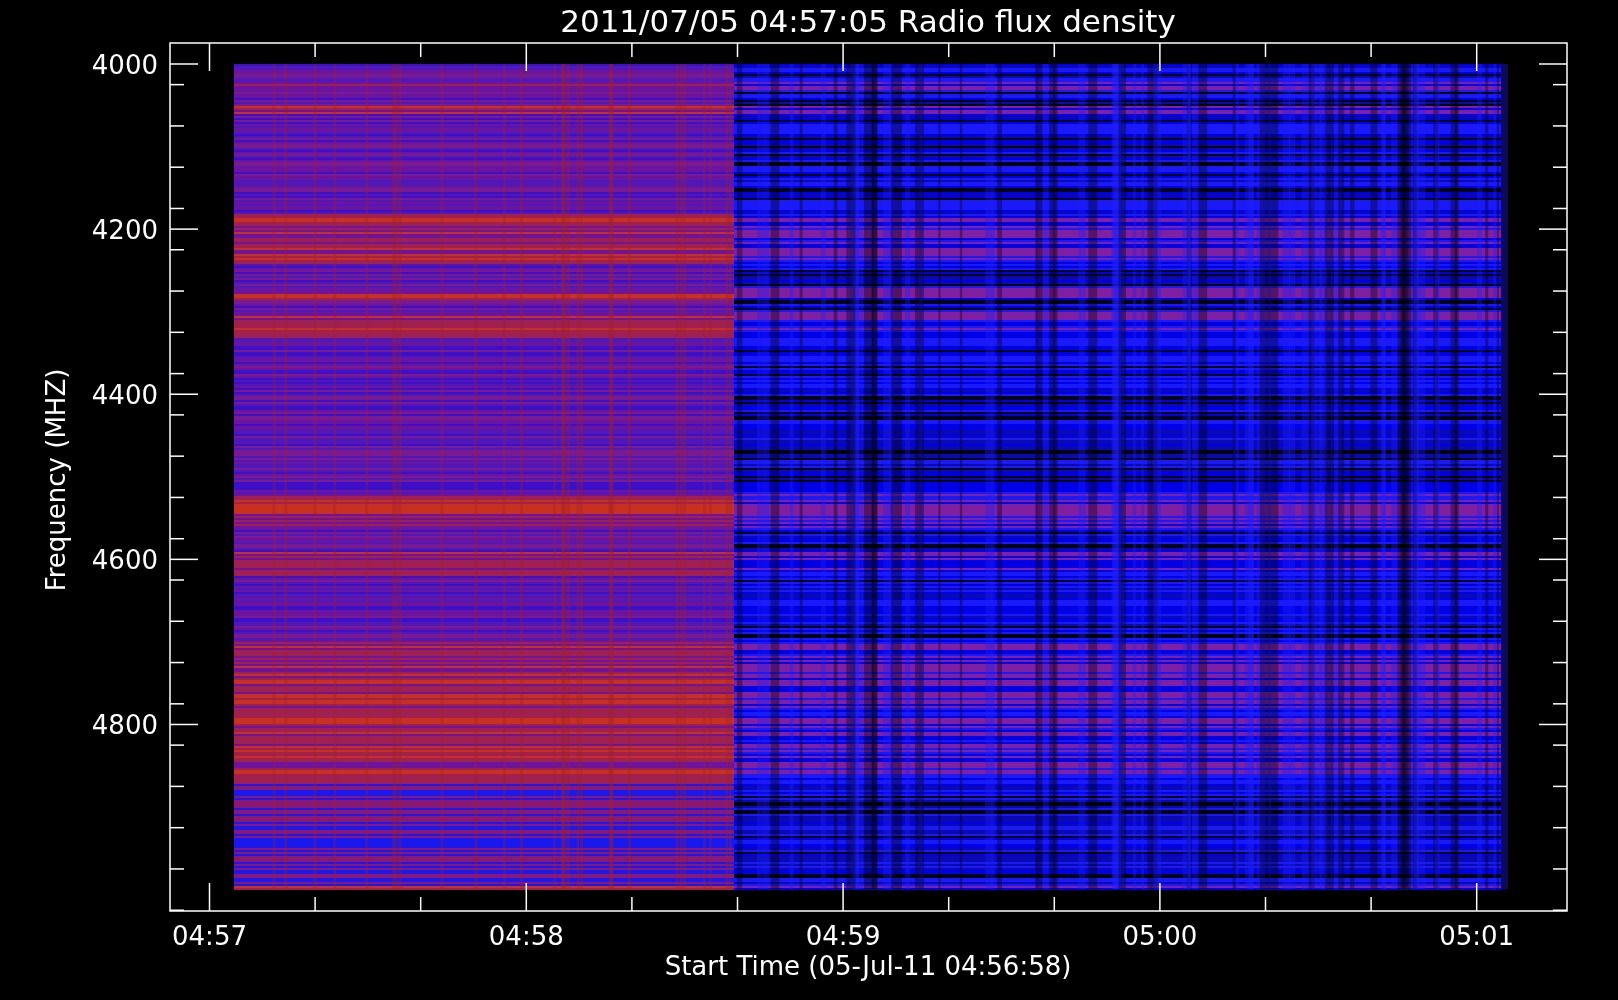  What do you see at coordinates (124, 560) in the screenshot?
I see `y-tick-label: 4600` at bounding box center [124, 560].